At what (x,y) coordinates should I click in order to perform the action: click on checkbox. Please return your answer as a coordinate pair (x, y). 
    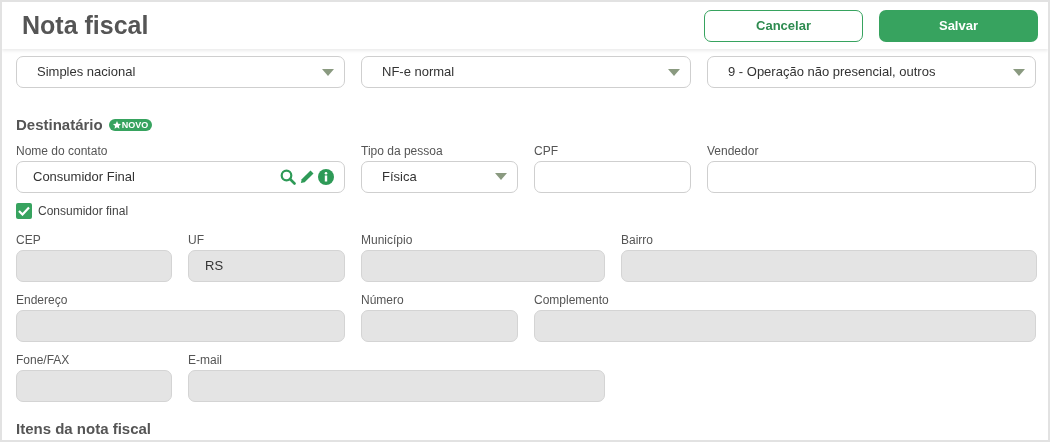
    Looking at the image, I should click on (24, 210).